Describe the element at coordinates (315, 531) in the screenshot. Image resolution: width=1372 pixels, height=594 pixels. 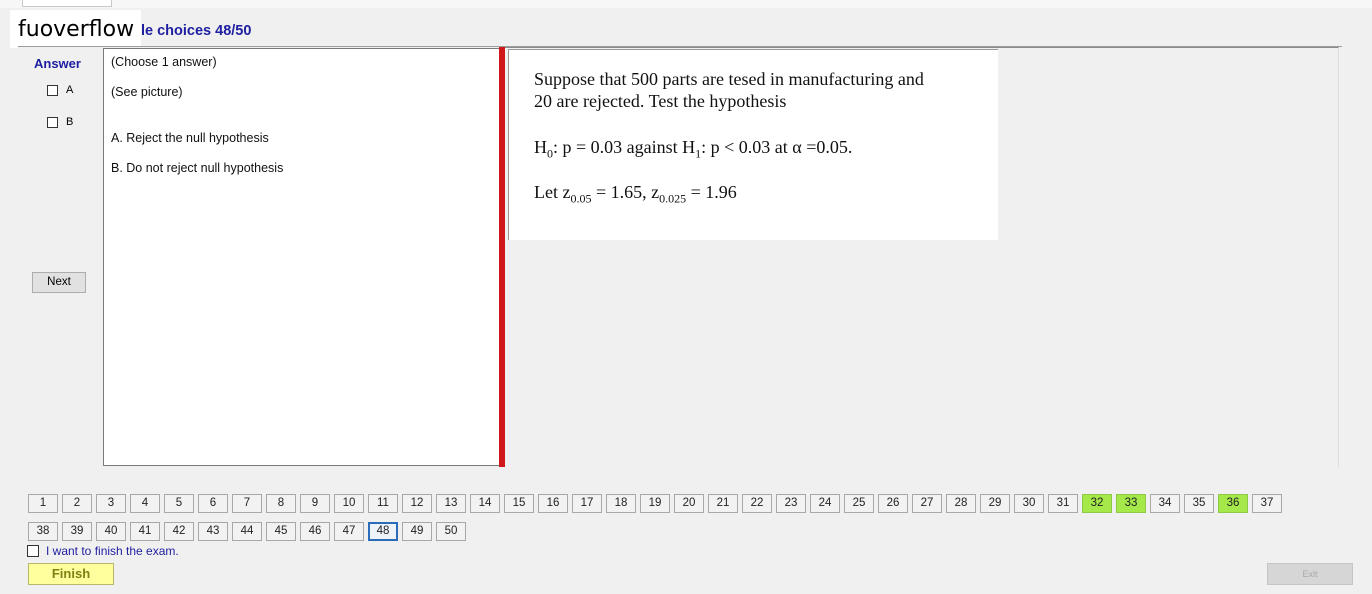
I see `question-nav-button: 46` at that location.